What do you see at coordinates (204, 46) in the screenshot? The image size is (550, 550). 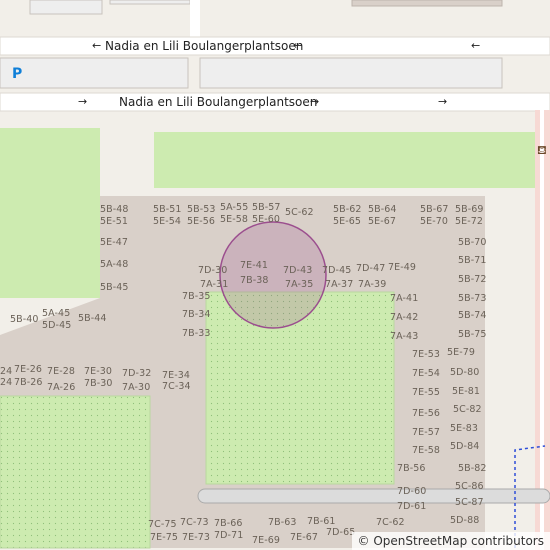 I see `street-label-upper: Nadia en Lili Boulangerplantsoen` at bounding box center [204, 46].